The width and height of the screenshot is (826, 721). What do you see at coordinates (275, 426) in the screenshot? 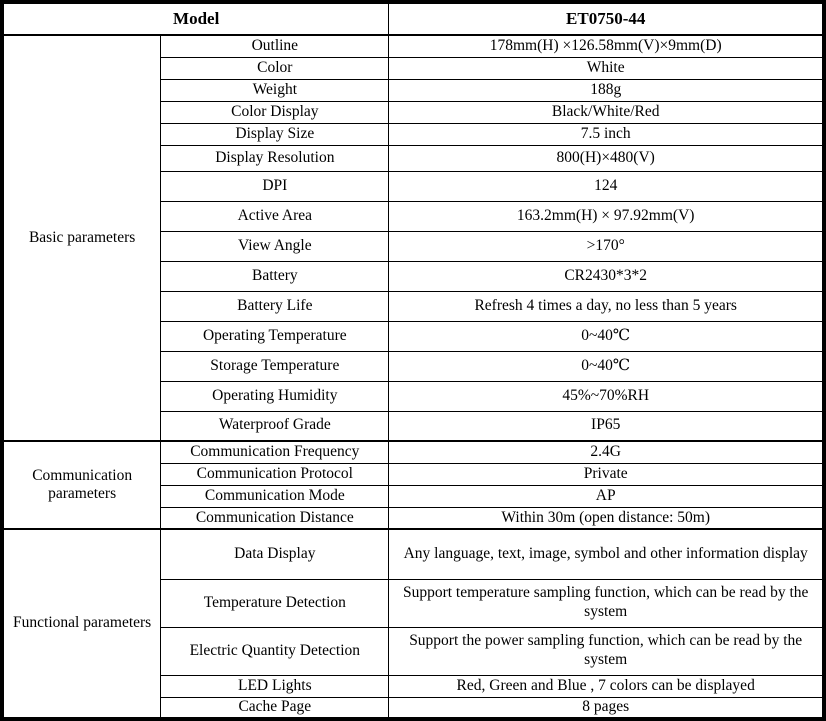
I see `parameter-name: Waterproof Grade` at bounding box center [275, 426].